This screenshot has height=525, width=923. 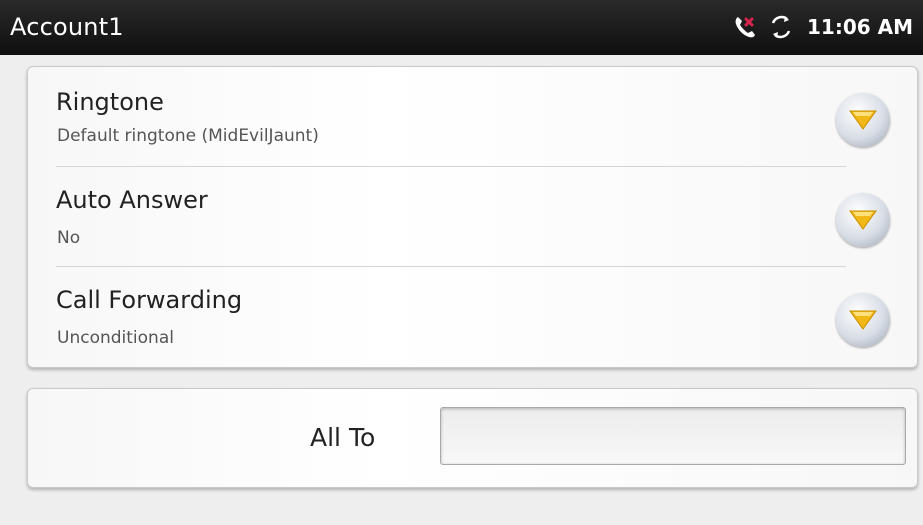 I want to click on status-bar: Account1 11:06 AM, so click(x=461, y=27).